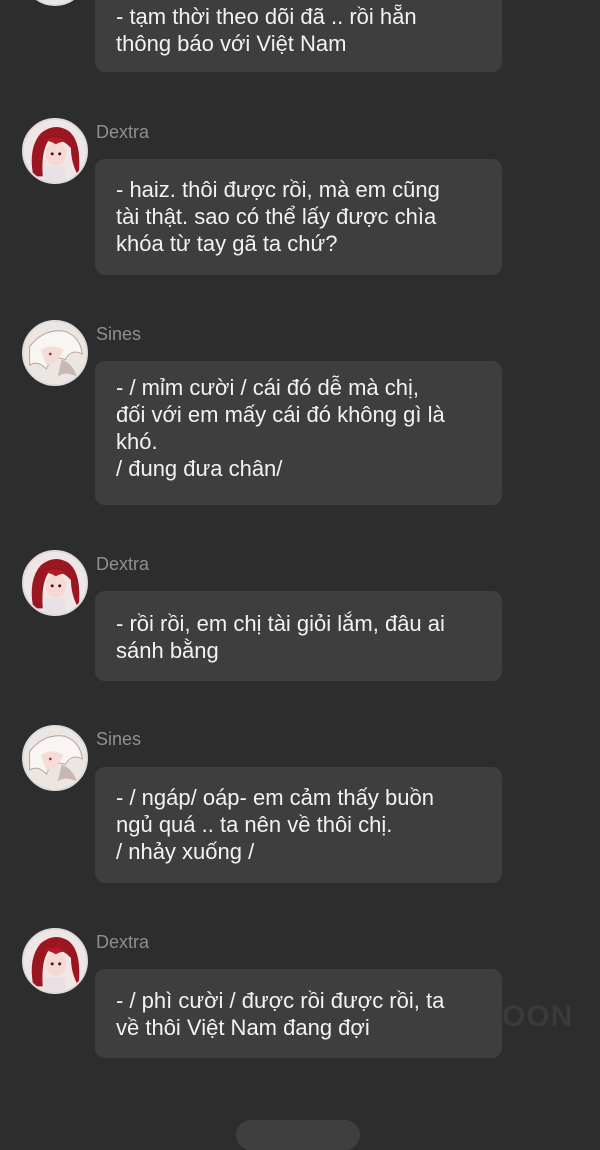 The height and width of the screenshot is (1150, 600). What do you see at coordinates (538, 1016) in the screenshot?
I see `watermark: OON` at bounding box center [538, 1016].